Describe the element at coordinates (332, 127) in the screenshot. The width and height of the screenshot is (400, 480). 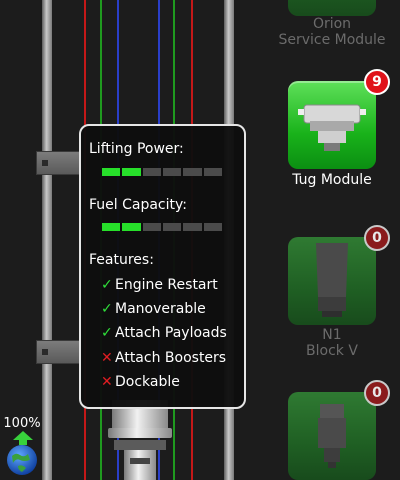
I see `tug-module-icon` at that location.